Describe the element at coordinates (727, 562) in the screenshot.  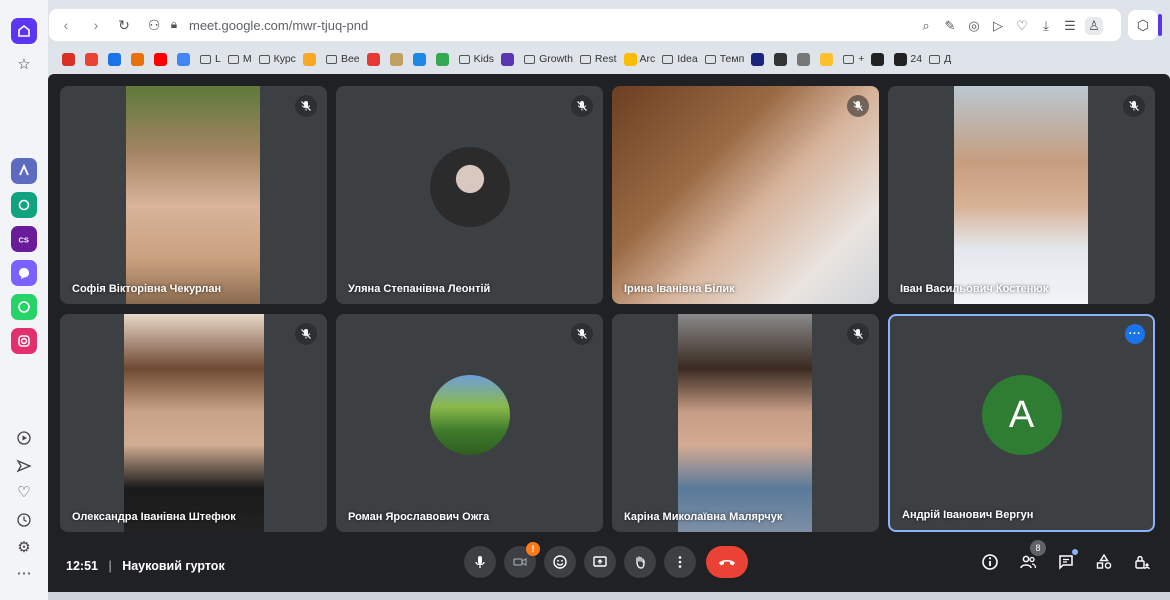
I see `end-call-button` at that location.